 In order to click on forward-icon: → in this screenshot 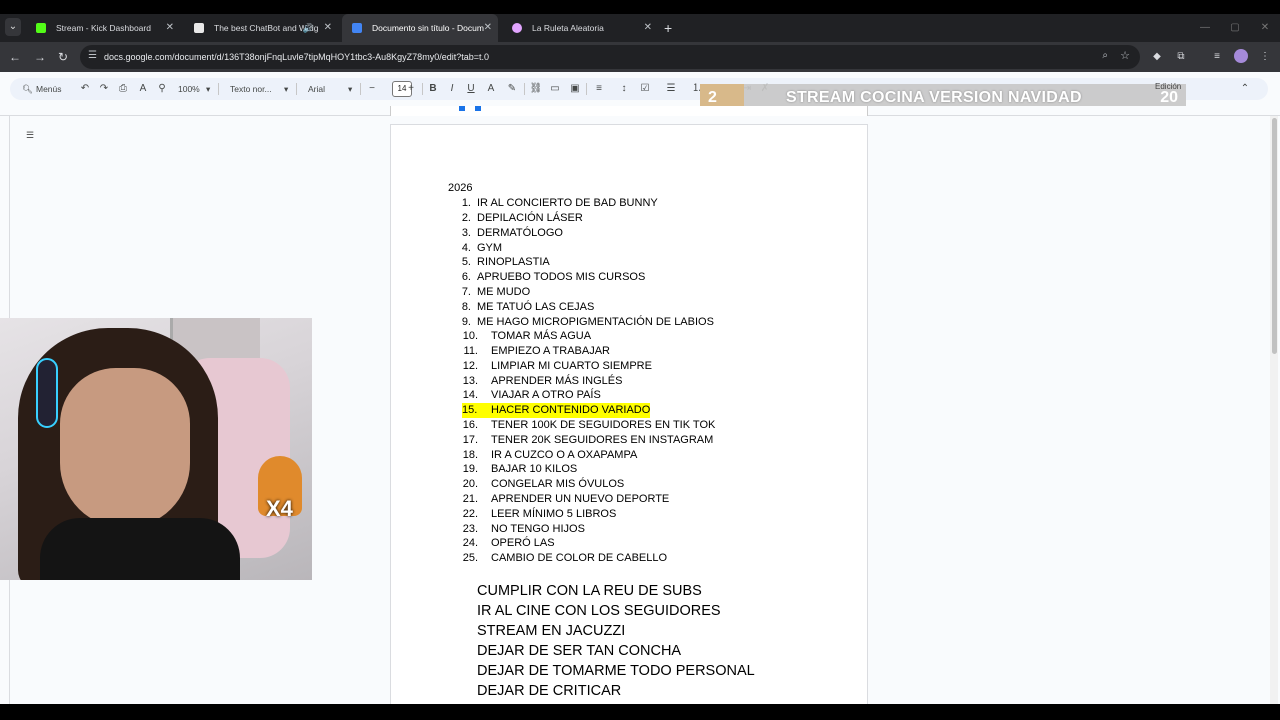, I will do `click(40, 57)`.